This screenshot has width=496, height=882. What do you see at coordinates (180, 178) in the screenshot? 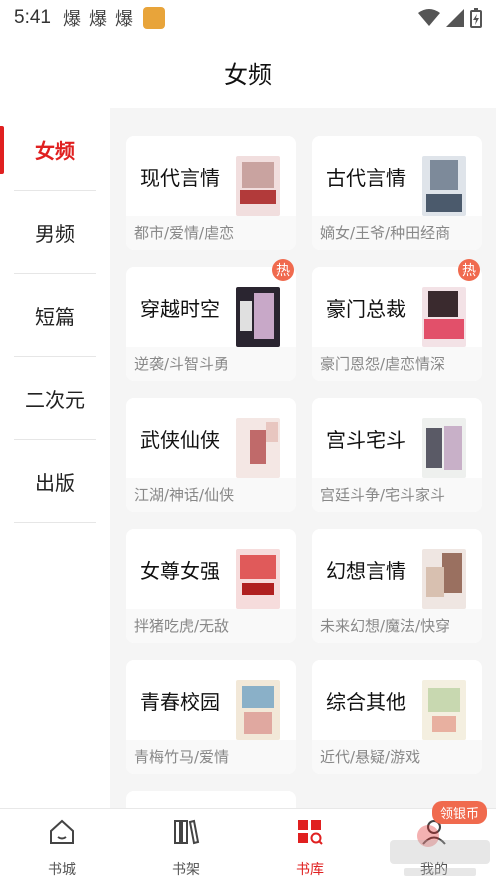
I see `category-name: 现代言情` at bounding box center [180, 178].